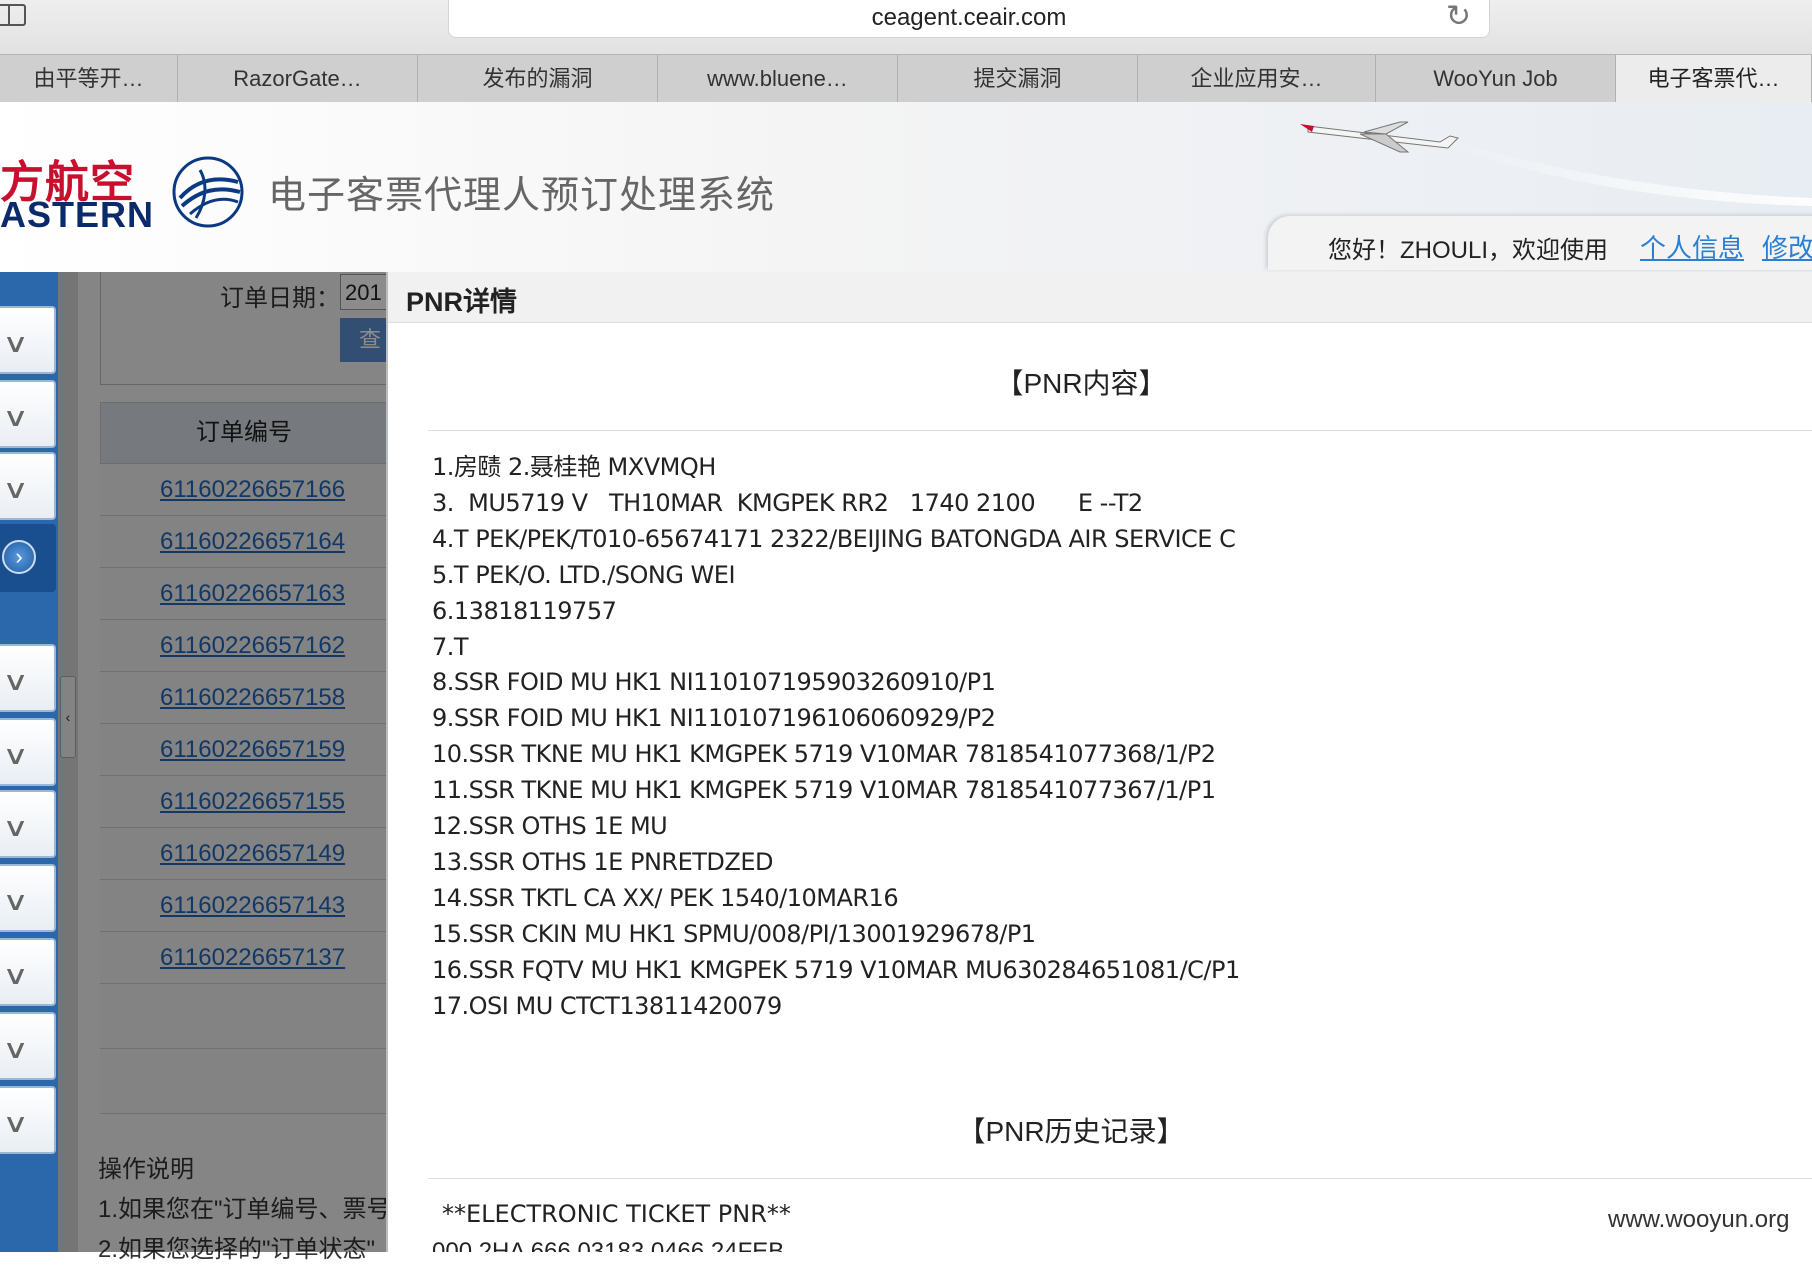 The width and height of the screenshot is (1812, 1270). Describe the element at coordinates (450, 646) in the screenshot. I see `pnr-line: 7.T` at that location.